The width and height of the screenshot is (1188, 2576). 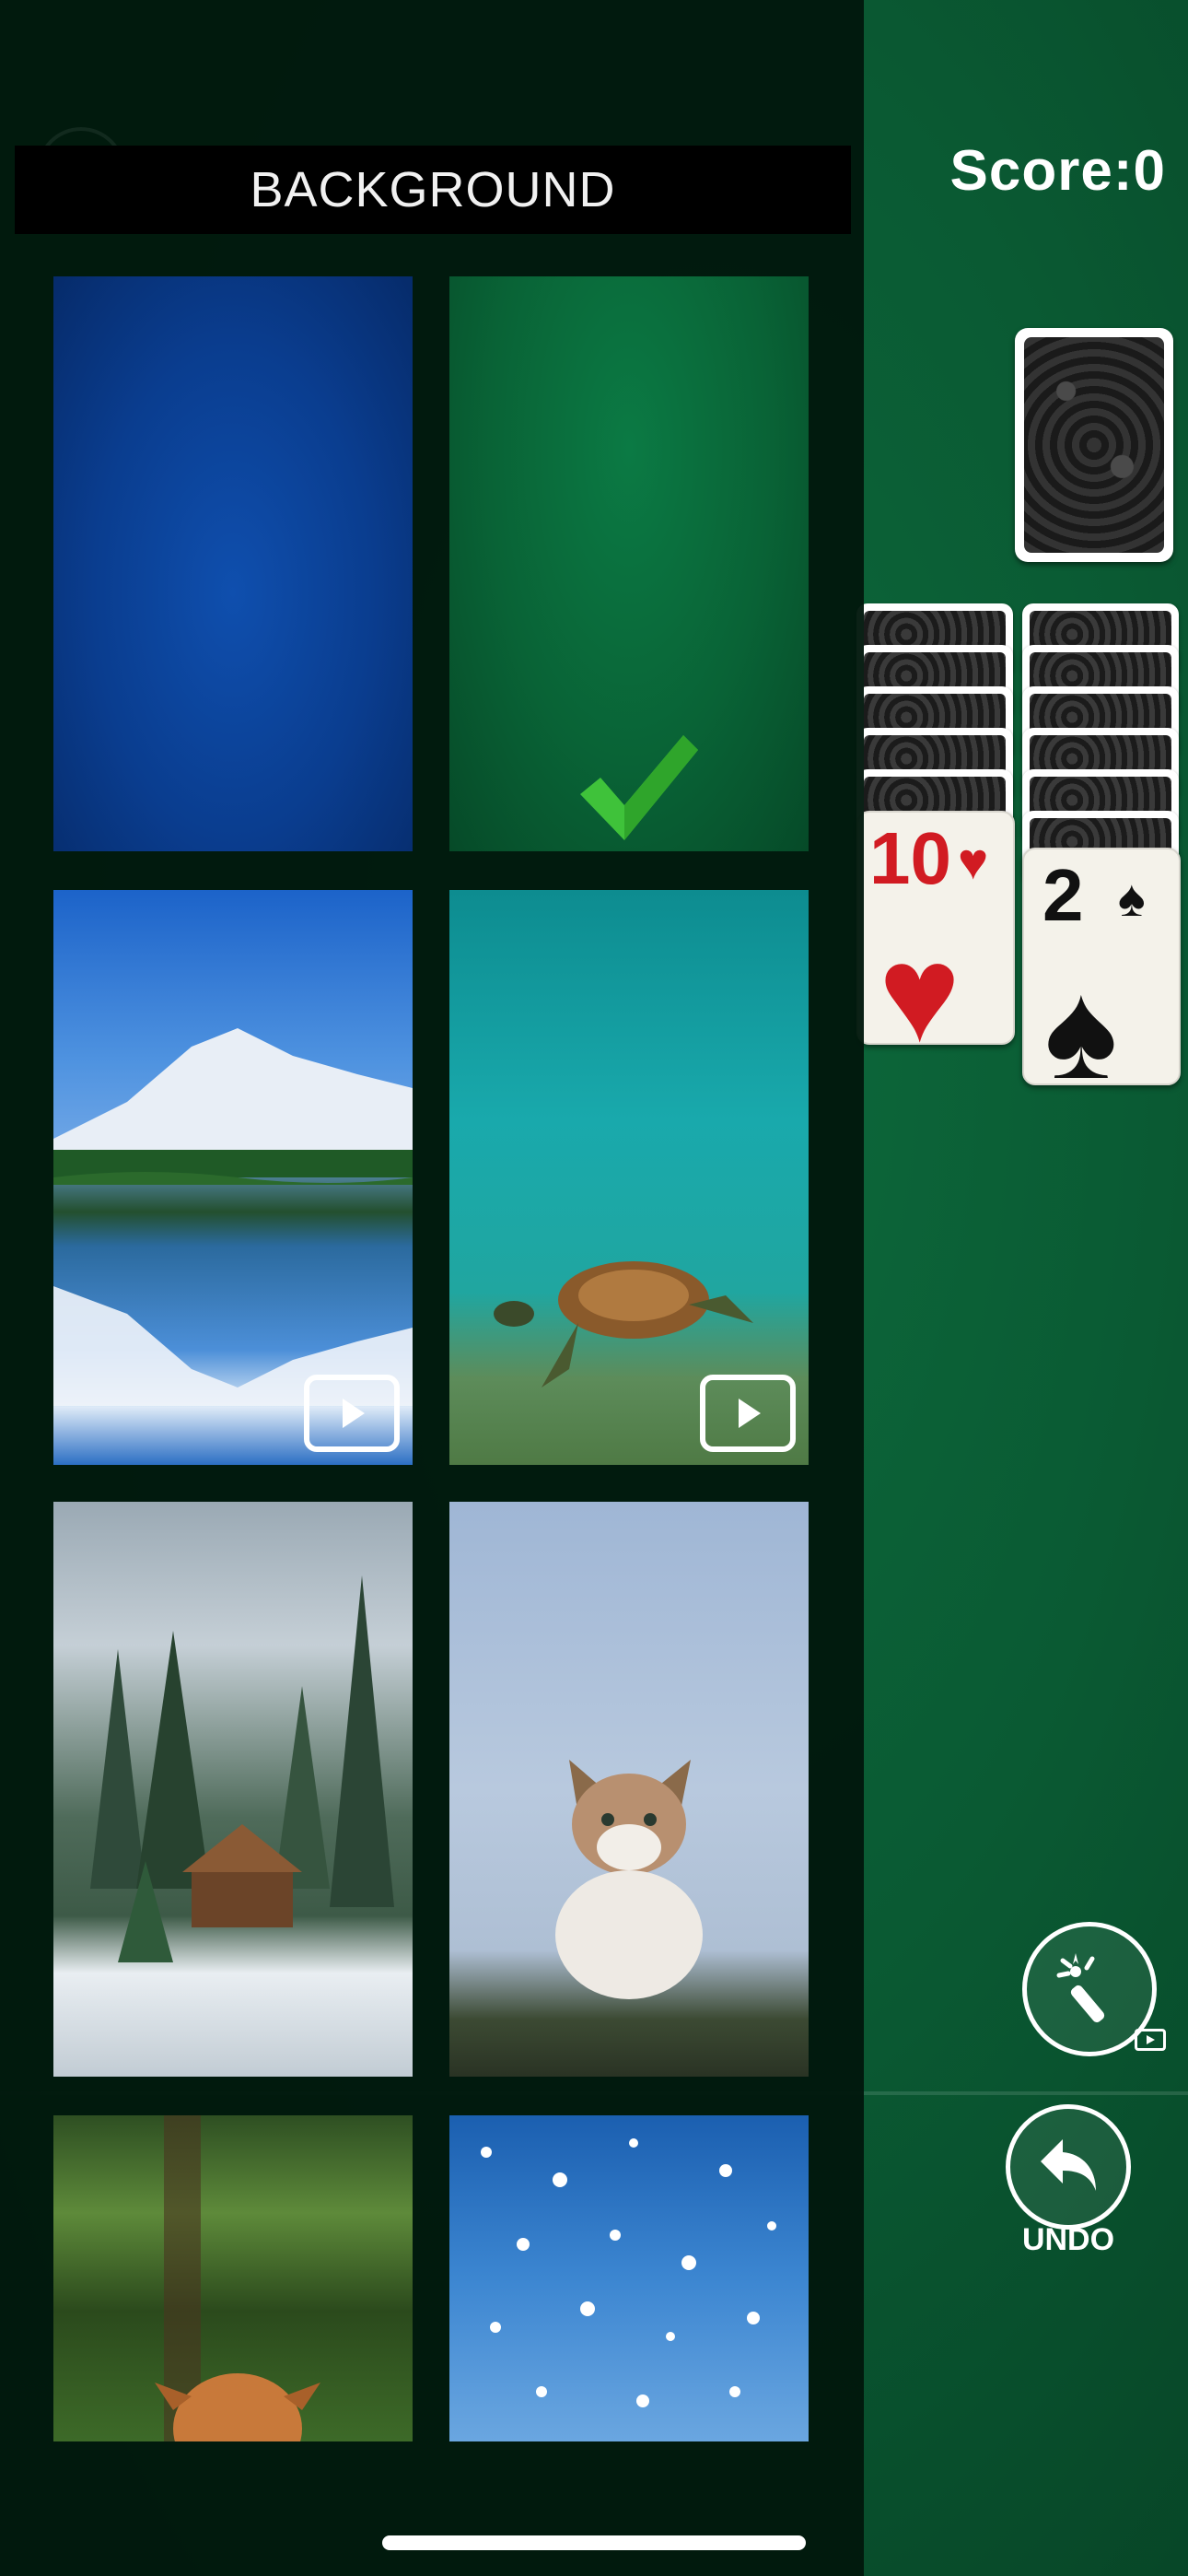 What do you see at coordinates (1101, 978) in the screenshot?
I see `card-2-spades: 2 ♠ ♠` at bounding box center [1101, 978].